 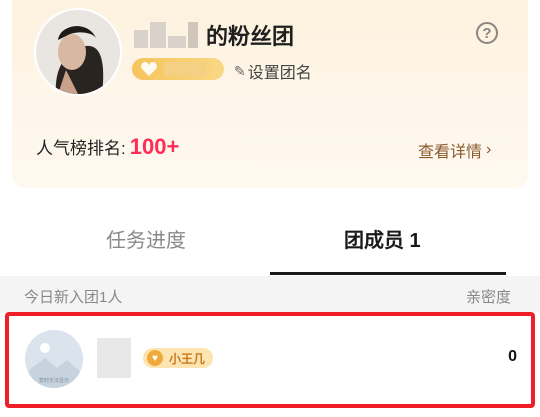 I want to click on active-tab-indicator, so click(x=388, y=273).